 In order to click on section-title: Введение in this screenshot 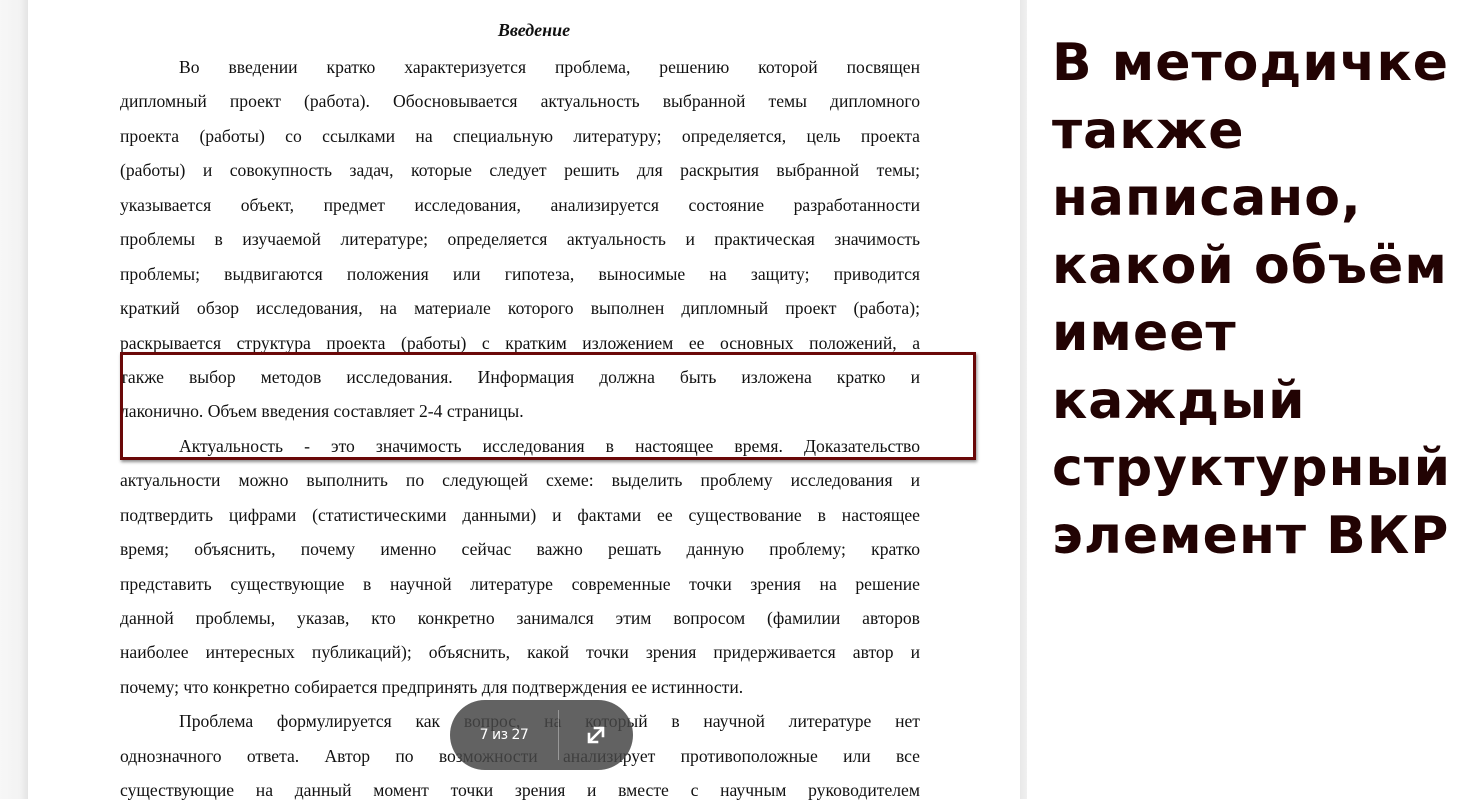, I will do `click(534, 30)`.